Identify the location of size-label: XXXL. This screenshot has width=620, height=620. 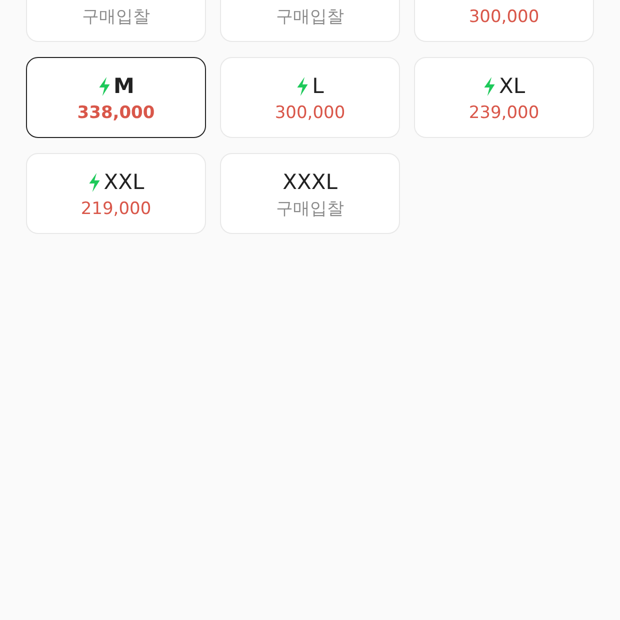
(310, 182).